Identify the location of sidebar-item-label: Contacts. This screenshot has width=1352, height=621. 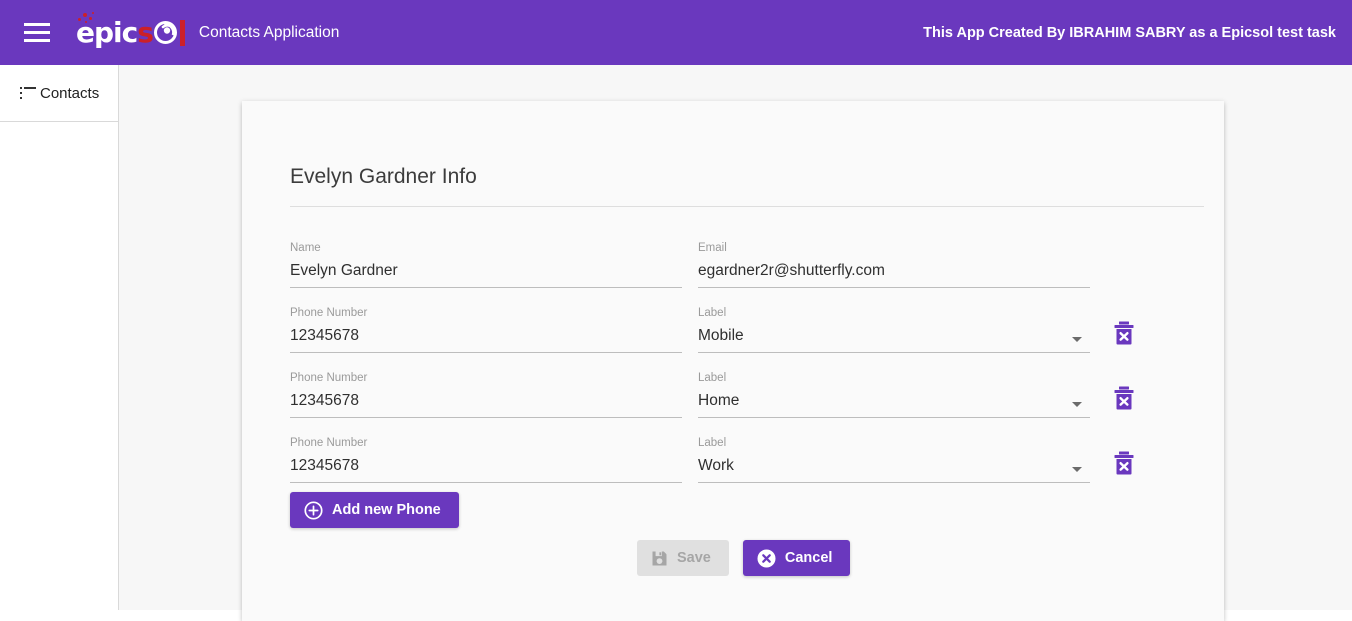
(70, 93).